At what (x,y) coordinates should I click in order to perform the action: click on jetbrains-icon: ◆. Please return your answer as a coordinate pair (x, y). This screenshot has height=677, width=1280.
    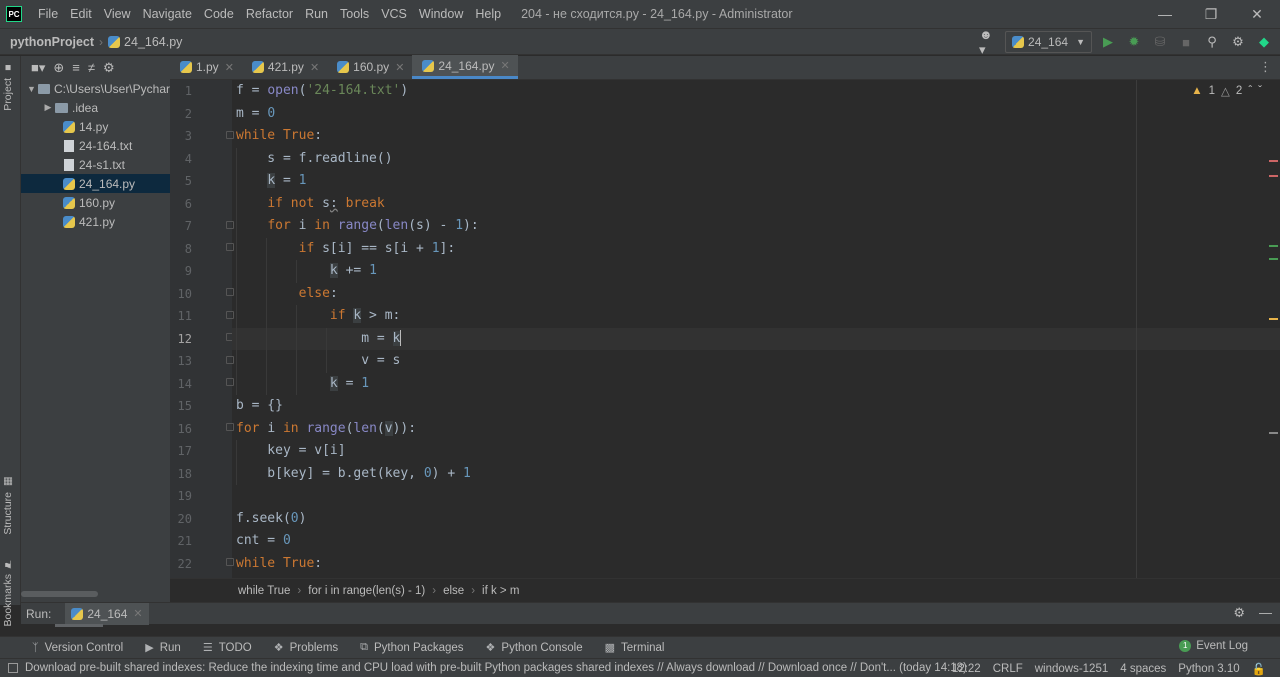
    Looking at the image, I should click on (1264, 42).